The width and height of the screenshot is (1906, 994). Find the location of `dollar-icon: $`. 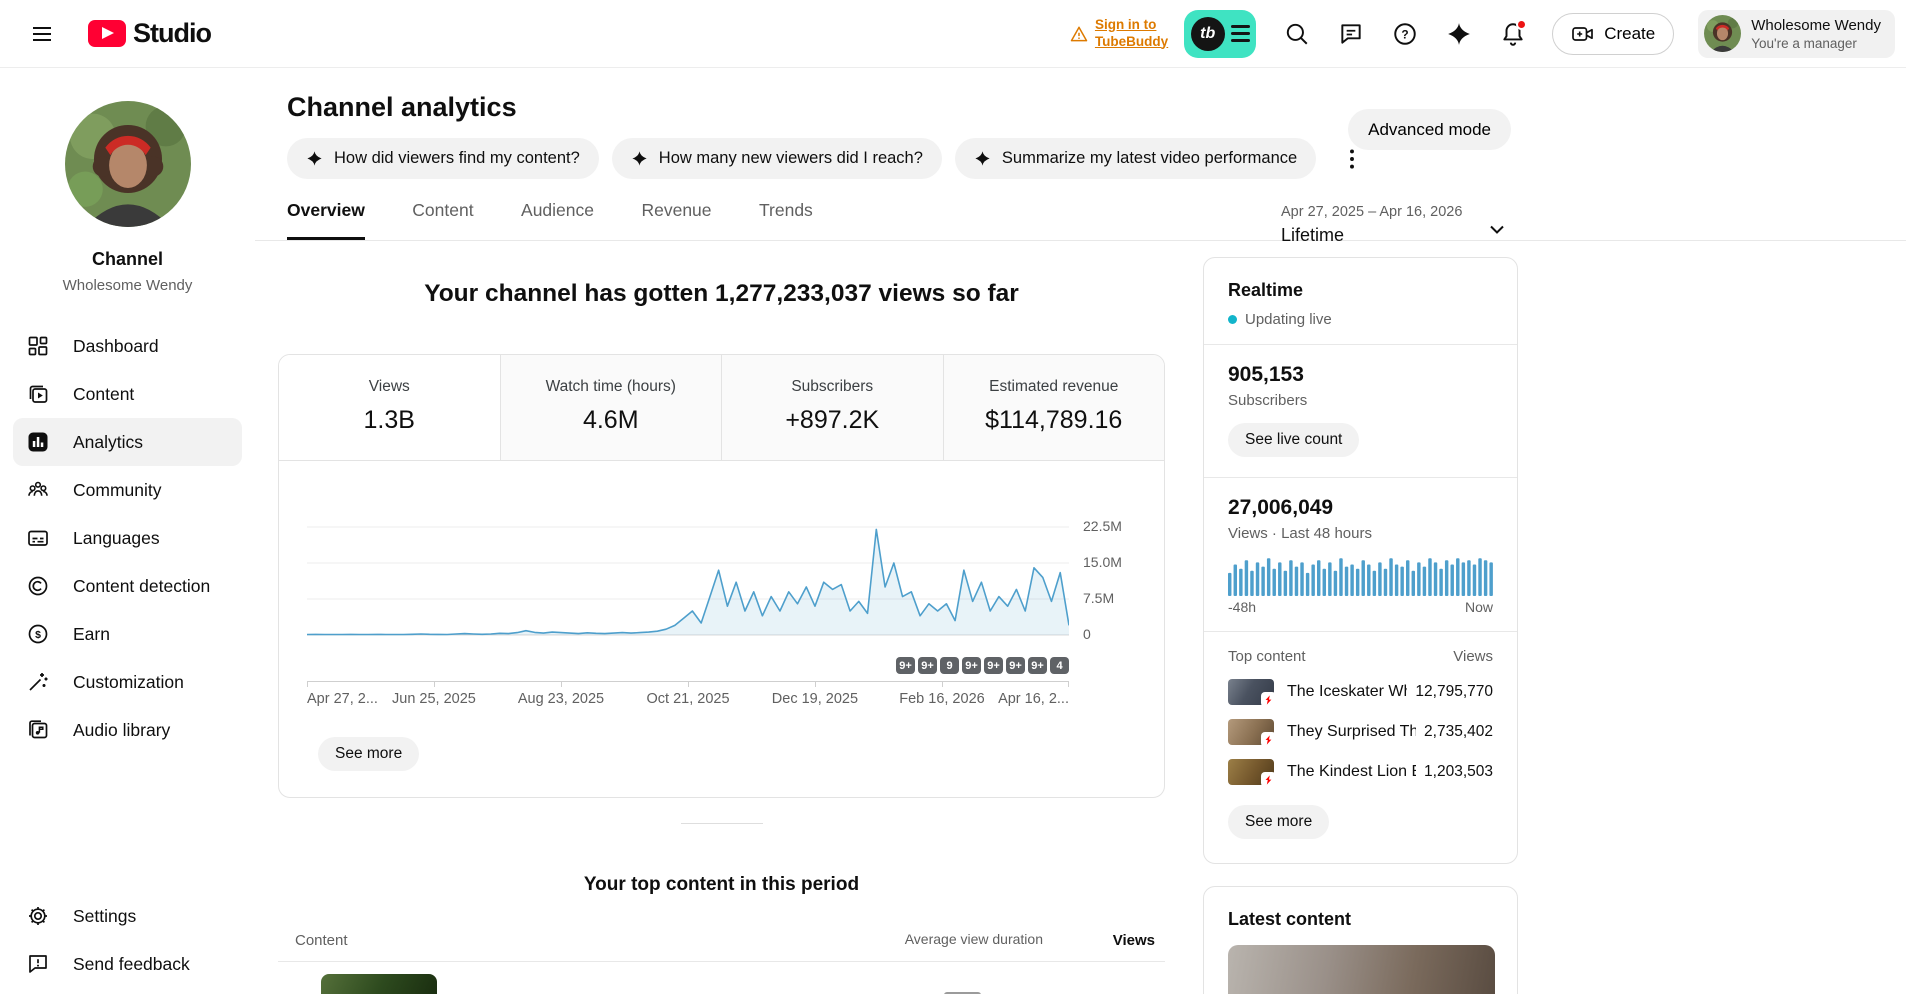

dollar-icon: $ is located at coordinates (38, 634).